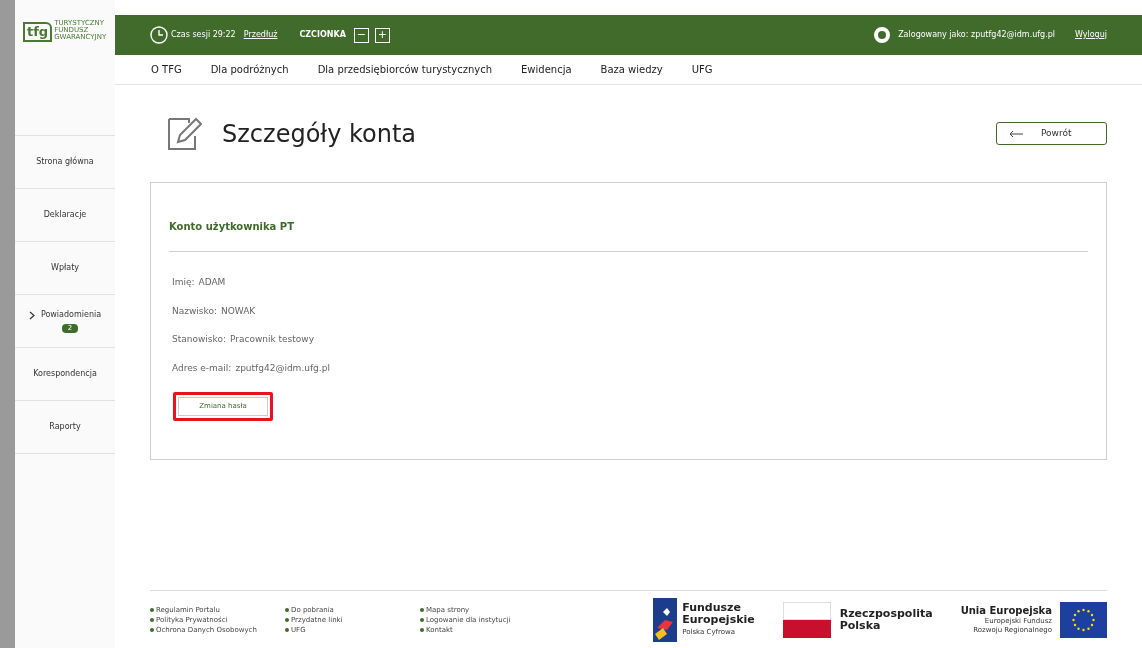 This screenshot has width=1142, height=648. Describe the element at coordinates (65, 215) in the screenshot. I see `sidebar-item: Deklaracje` at that location.